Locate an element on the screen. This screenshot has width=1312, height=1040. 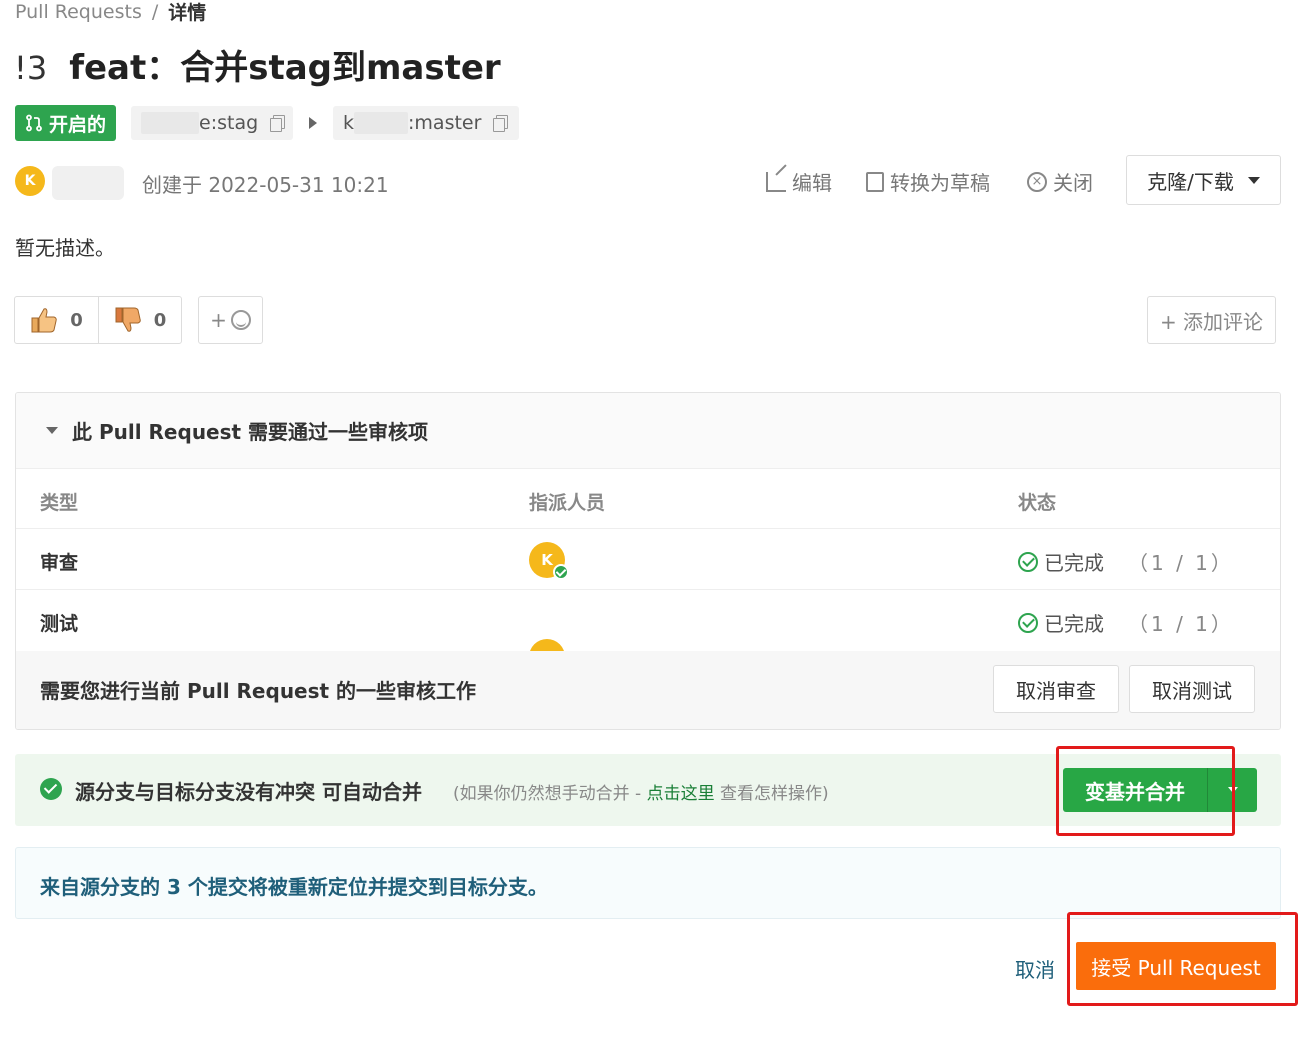
rebase-info-text: 来自源分支的 3 个提交将被重新定位并提交到目标分支。 is located at coordinates (294, 887).